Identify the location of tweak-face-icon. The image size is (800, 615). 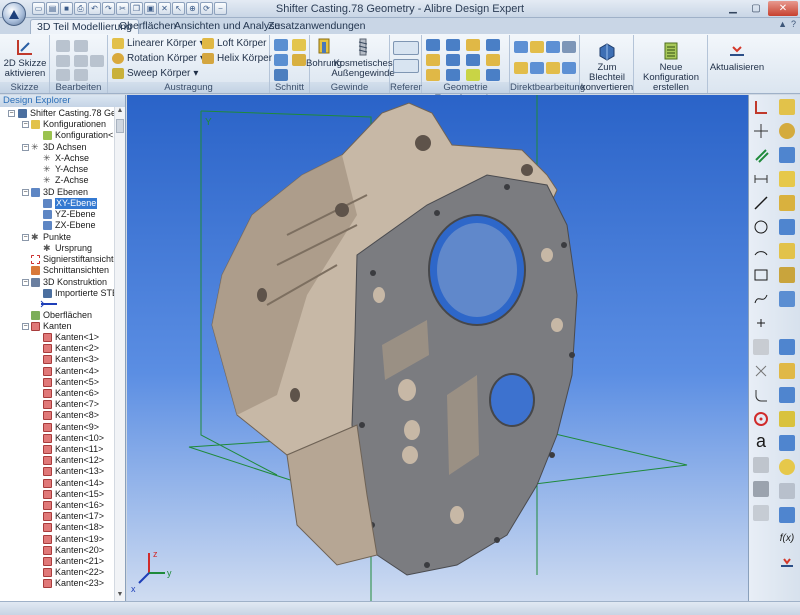
(537, 68).